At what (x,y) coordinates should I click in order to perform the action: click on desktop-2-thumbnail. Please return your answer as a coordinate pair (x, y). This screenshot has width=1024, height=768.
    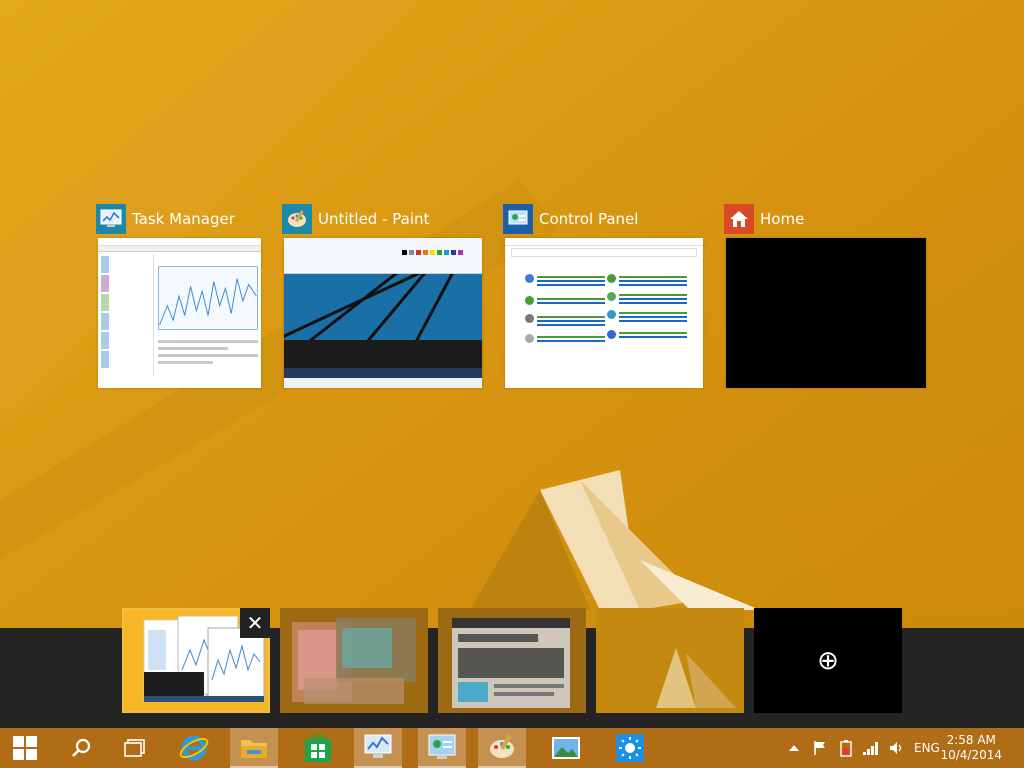
    Looking at the image, I should click on (354, 660).